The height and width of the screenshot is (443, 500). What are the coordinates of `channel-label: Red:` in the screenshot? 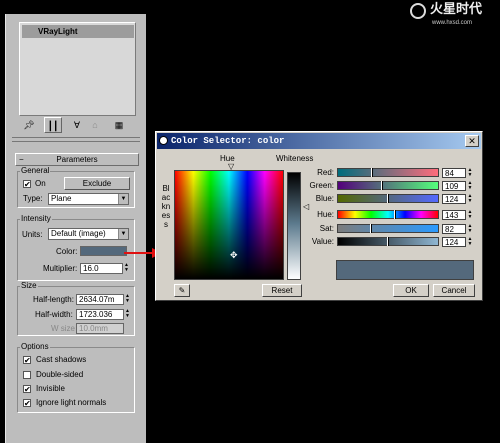 It's located at (325, 172).